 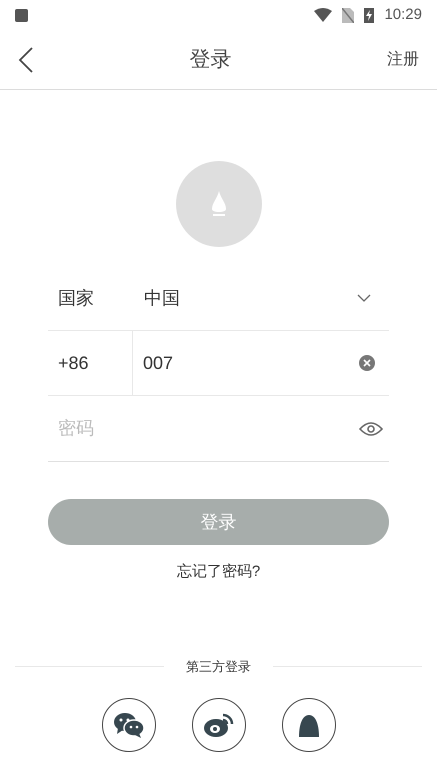 What do you see at coordinates (218, 667) in the screenshot?
I see `third-party-login-label: 第三方登录` at bounding box center [218, 667].